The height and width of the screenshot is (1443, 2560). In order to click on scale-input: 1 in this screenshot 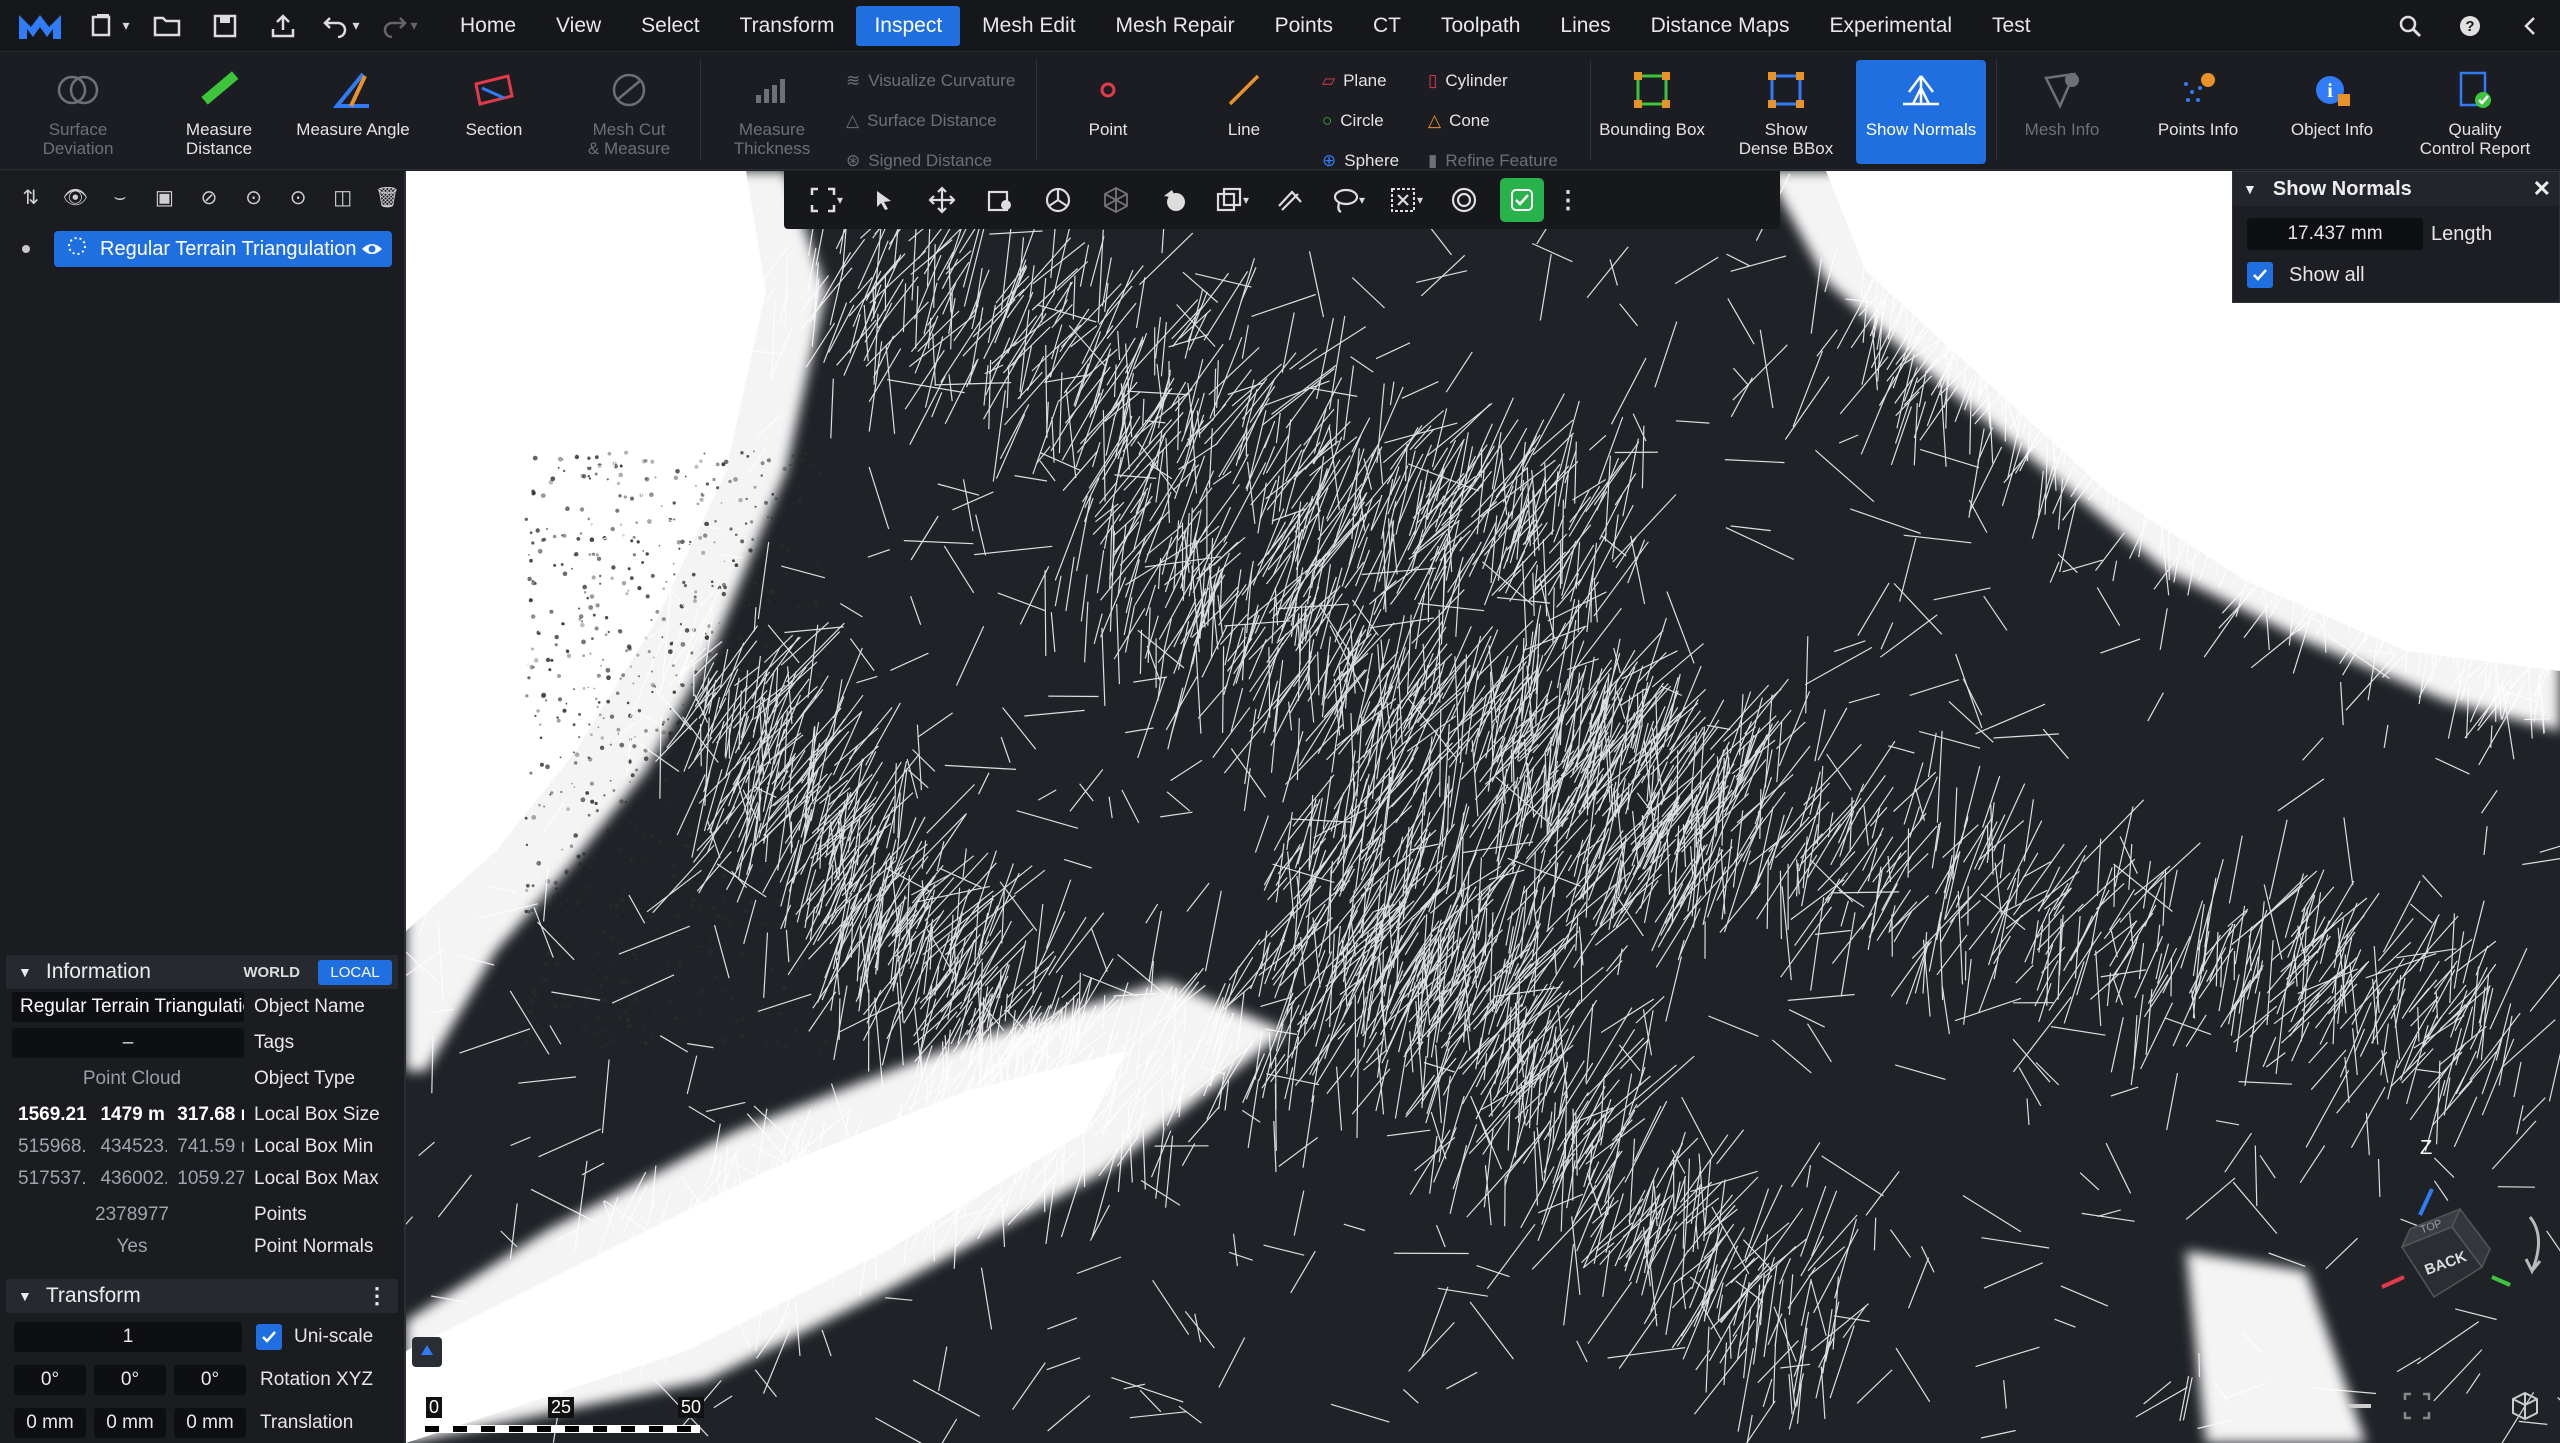, I will do `click(128, 1337)`.